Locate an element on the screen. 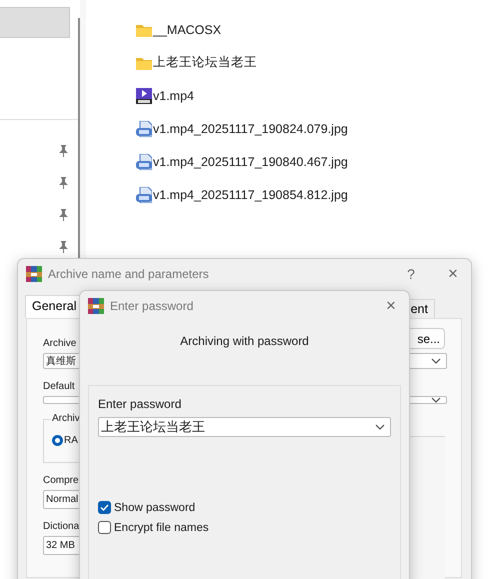  window-title: Archive name and parameters is located at coordinates (128, 273).